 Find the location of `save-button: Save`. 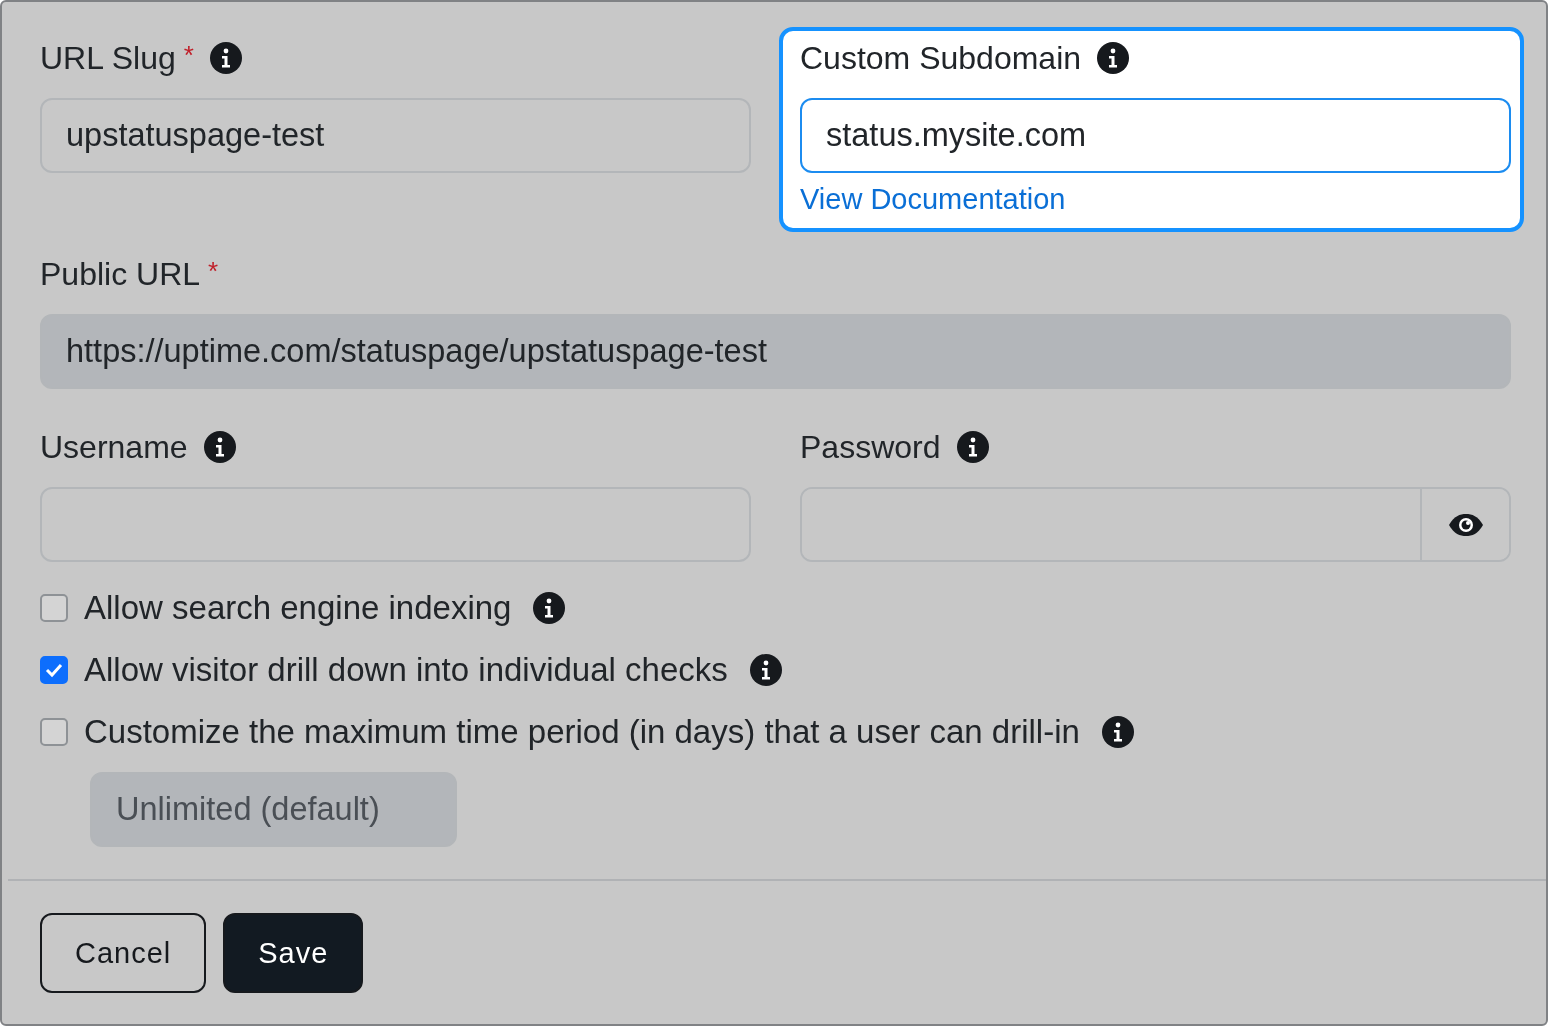

save-button: Save is located at coordinates (293, 953).